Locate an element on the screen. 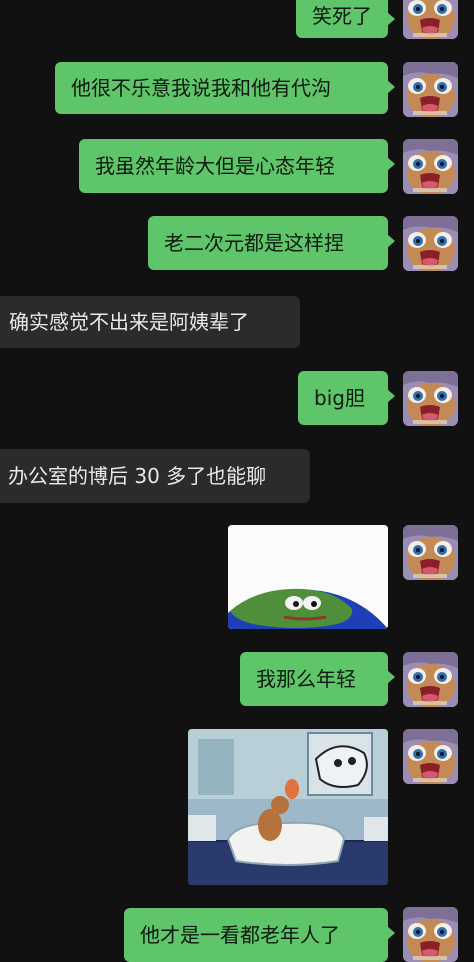 The height and width of the screenshot is (962, 474). message-bubble: 确实感觉不出来是阿姨辈了 is located at coordinates (150, 322).